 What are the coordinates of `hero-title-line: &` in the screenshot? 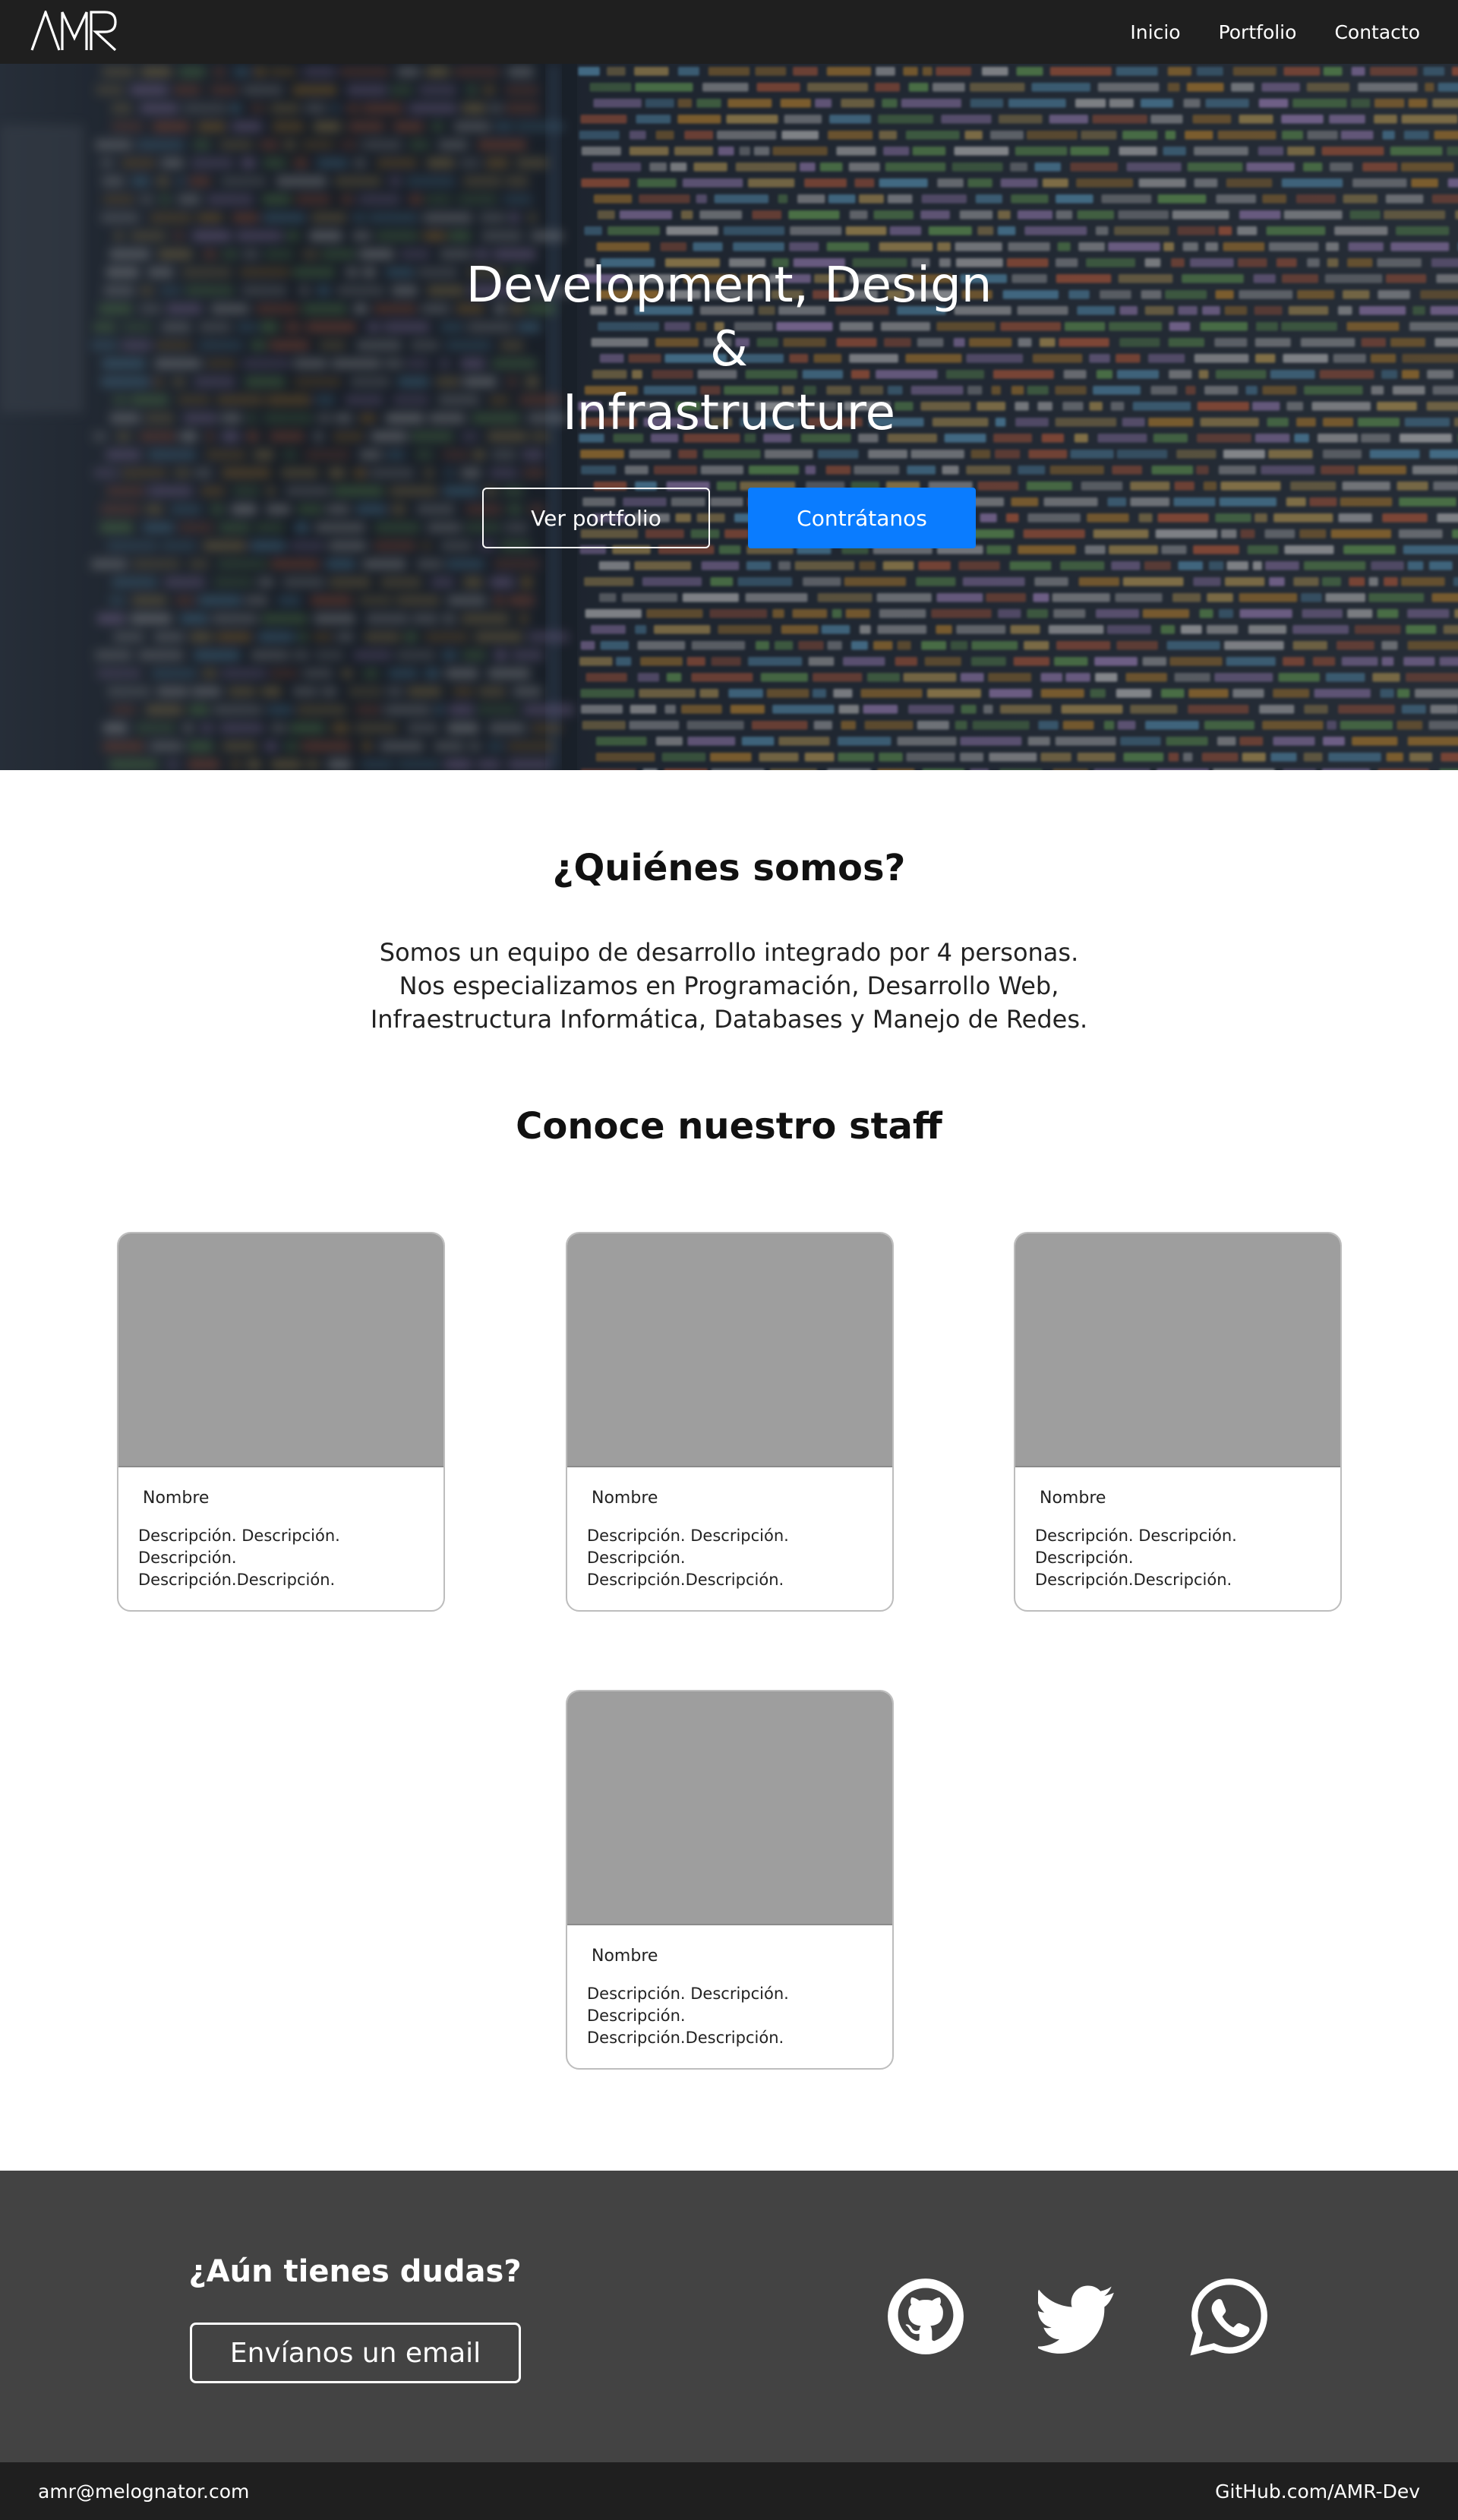 It's located at (729, 349).